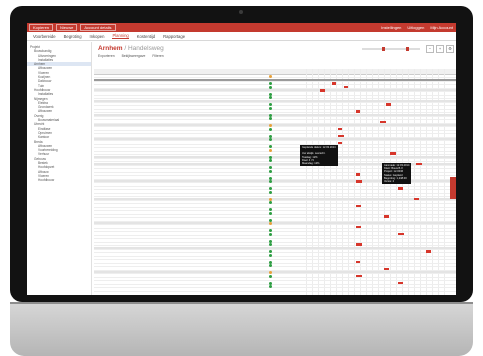 The height and width of the screenshot is (356, 483). I want to click on toolbar: Exporteren Bekijkweergave Filteren, so click(131, 56).